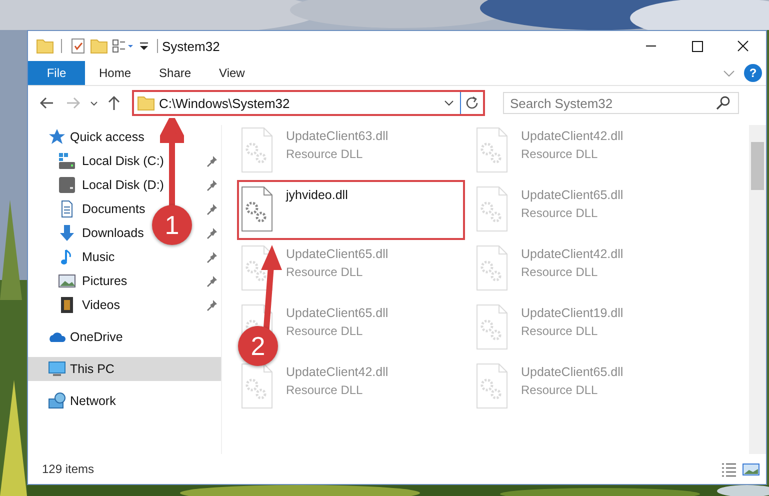 This screenshot has height=496, width=769. I want to click on file-name: UpdateClient19.dll, so click(572, 313).